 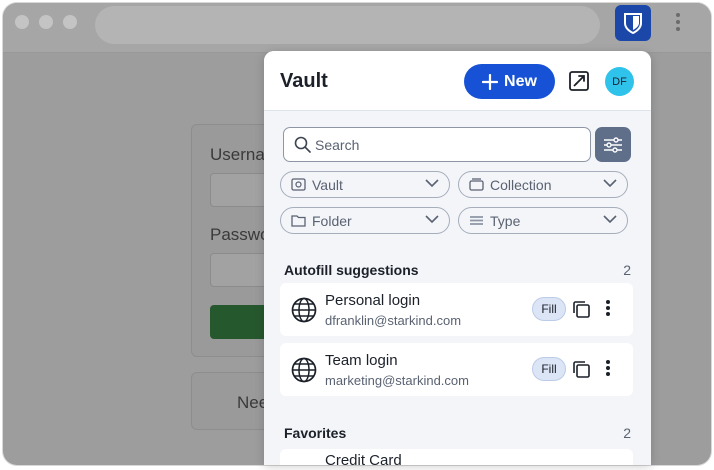 What do you see at coordinates (437, 144) in the screenshot?
I see `search-input: Search` at bounding box center [437, 144].